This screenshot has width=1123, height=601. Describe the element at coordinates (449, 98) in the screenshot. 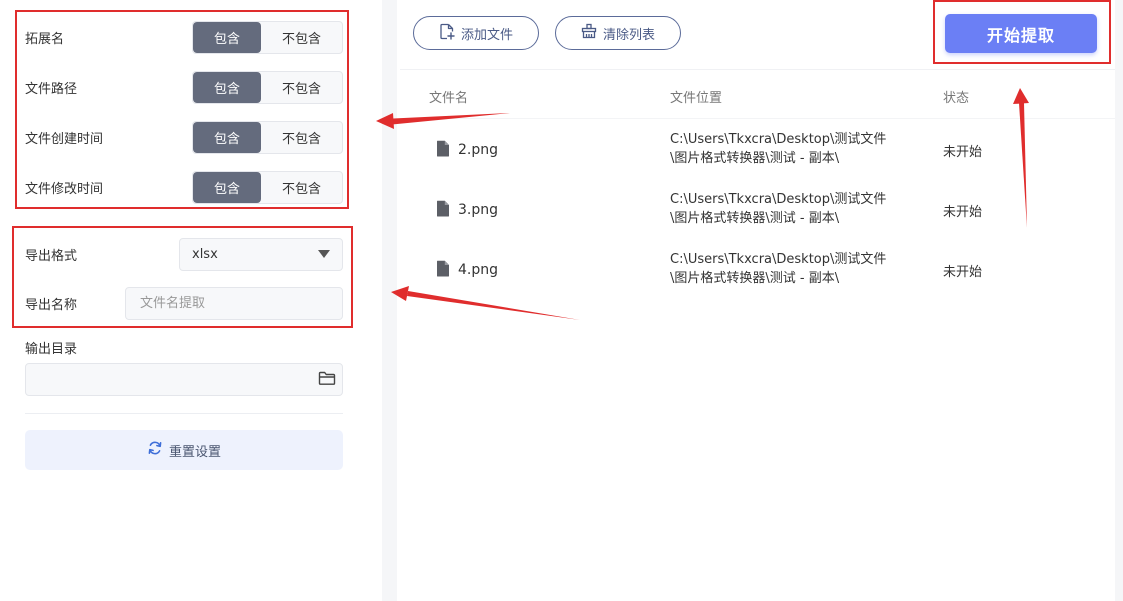

I see `column-header-filename: 文件名` at that location.